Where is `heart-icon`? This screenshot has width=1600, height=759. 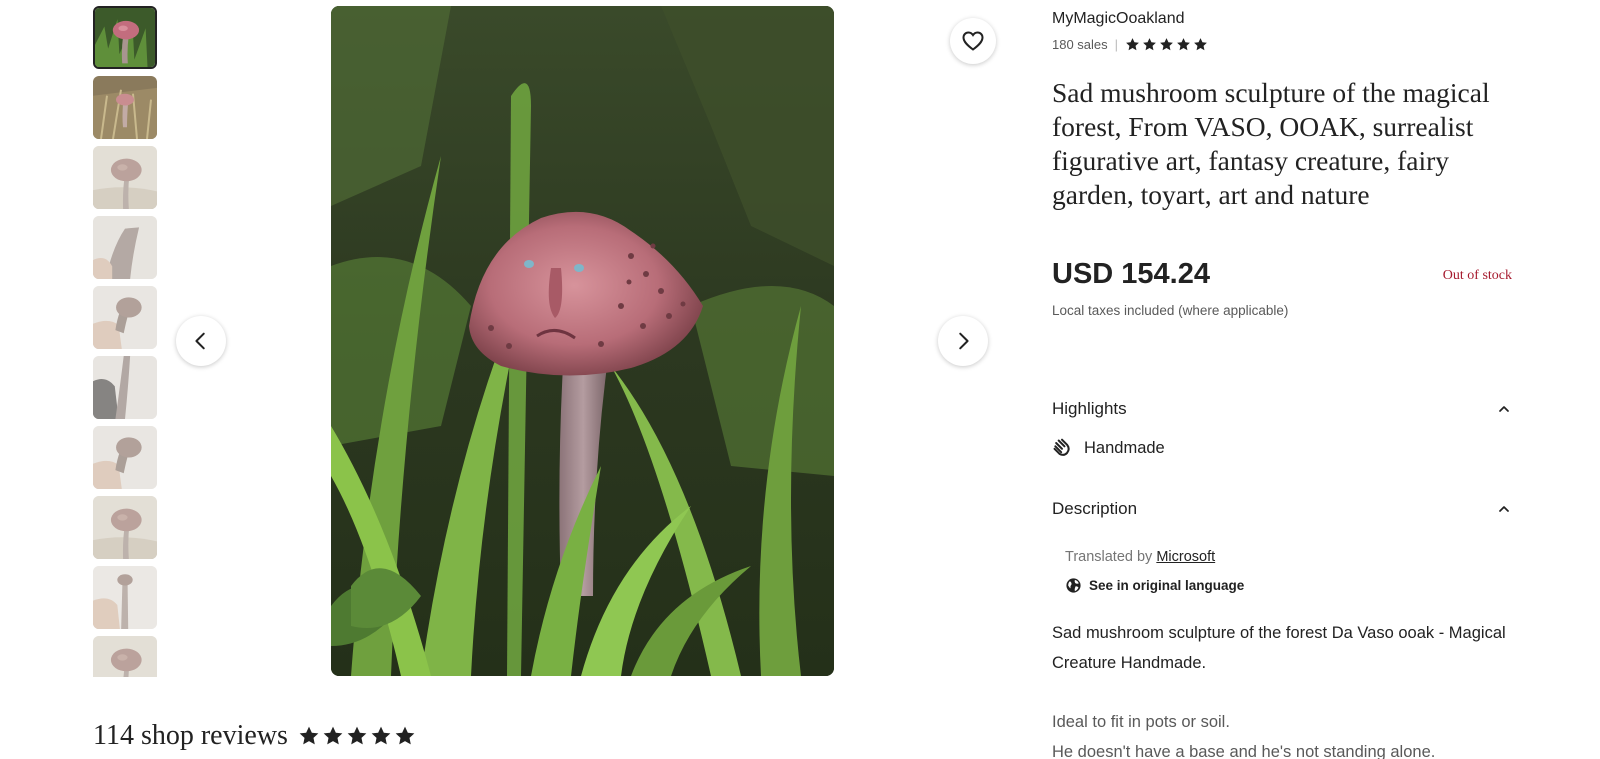 heart-icon is located at coordinates (973, 41).